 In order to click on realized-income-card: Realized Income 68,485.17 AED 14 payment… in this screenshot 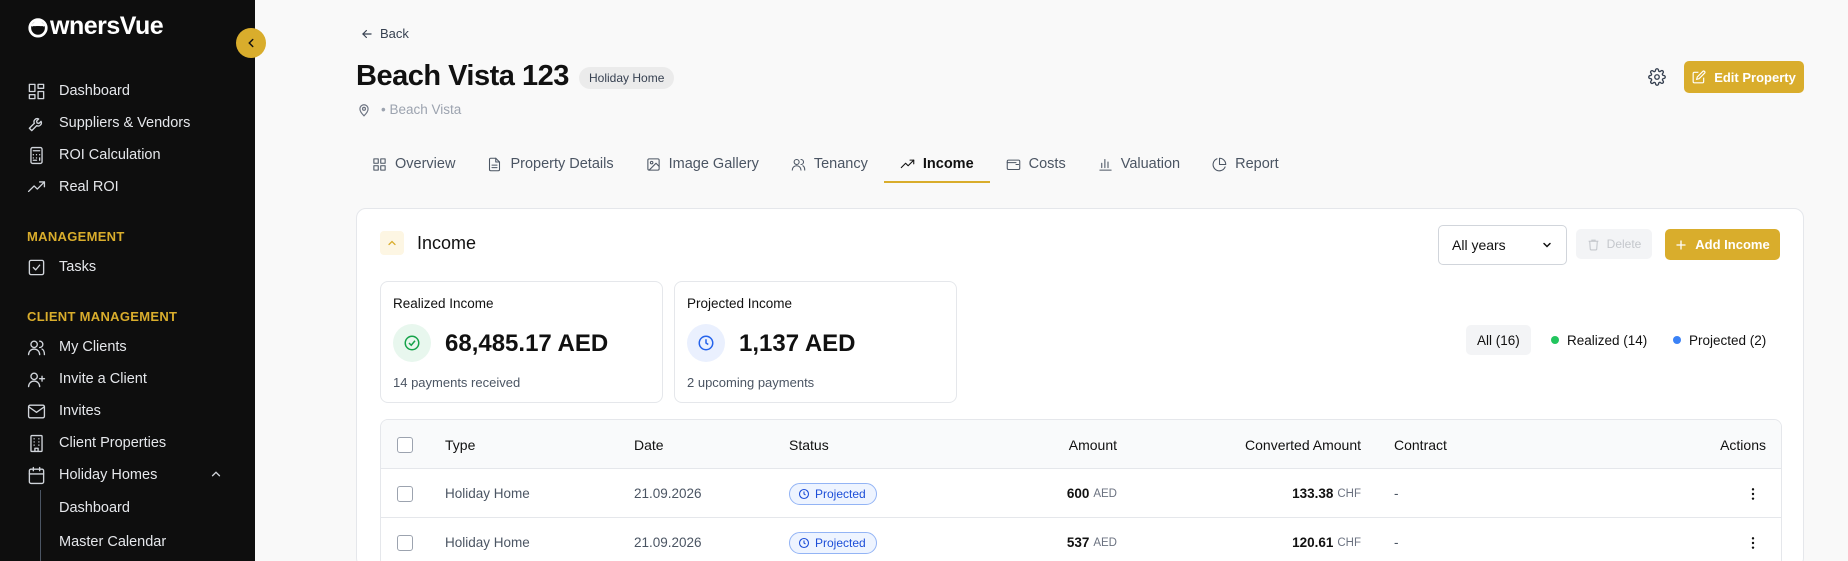, I will do `click(521, 342)`.